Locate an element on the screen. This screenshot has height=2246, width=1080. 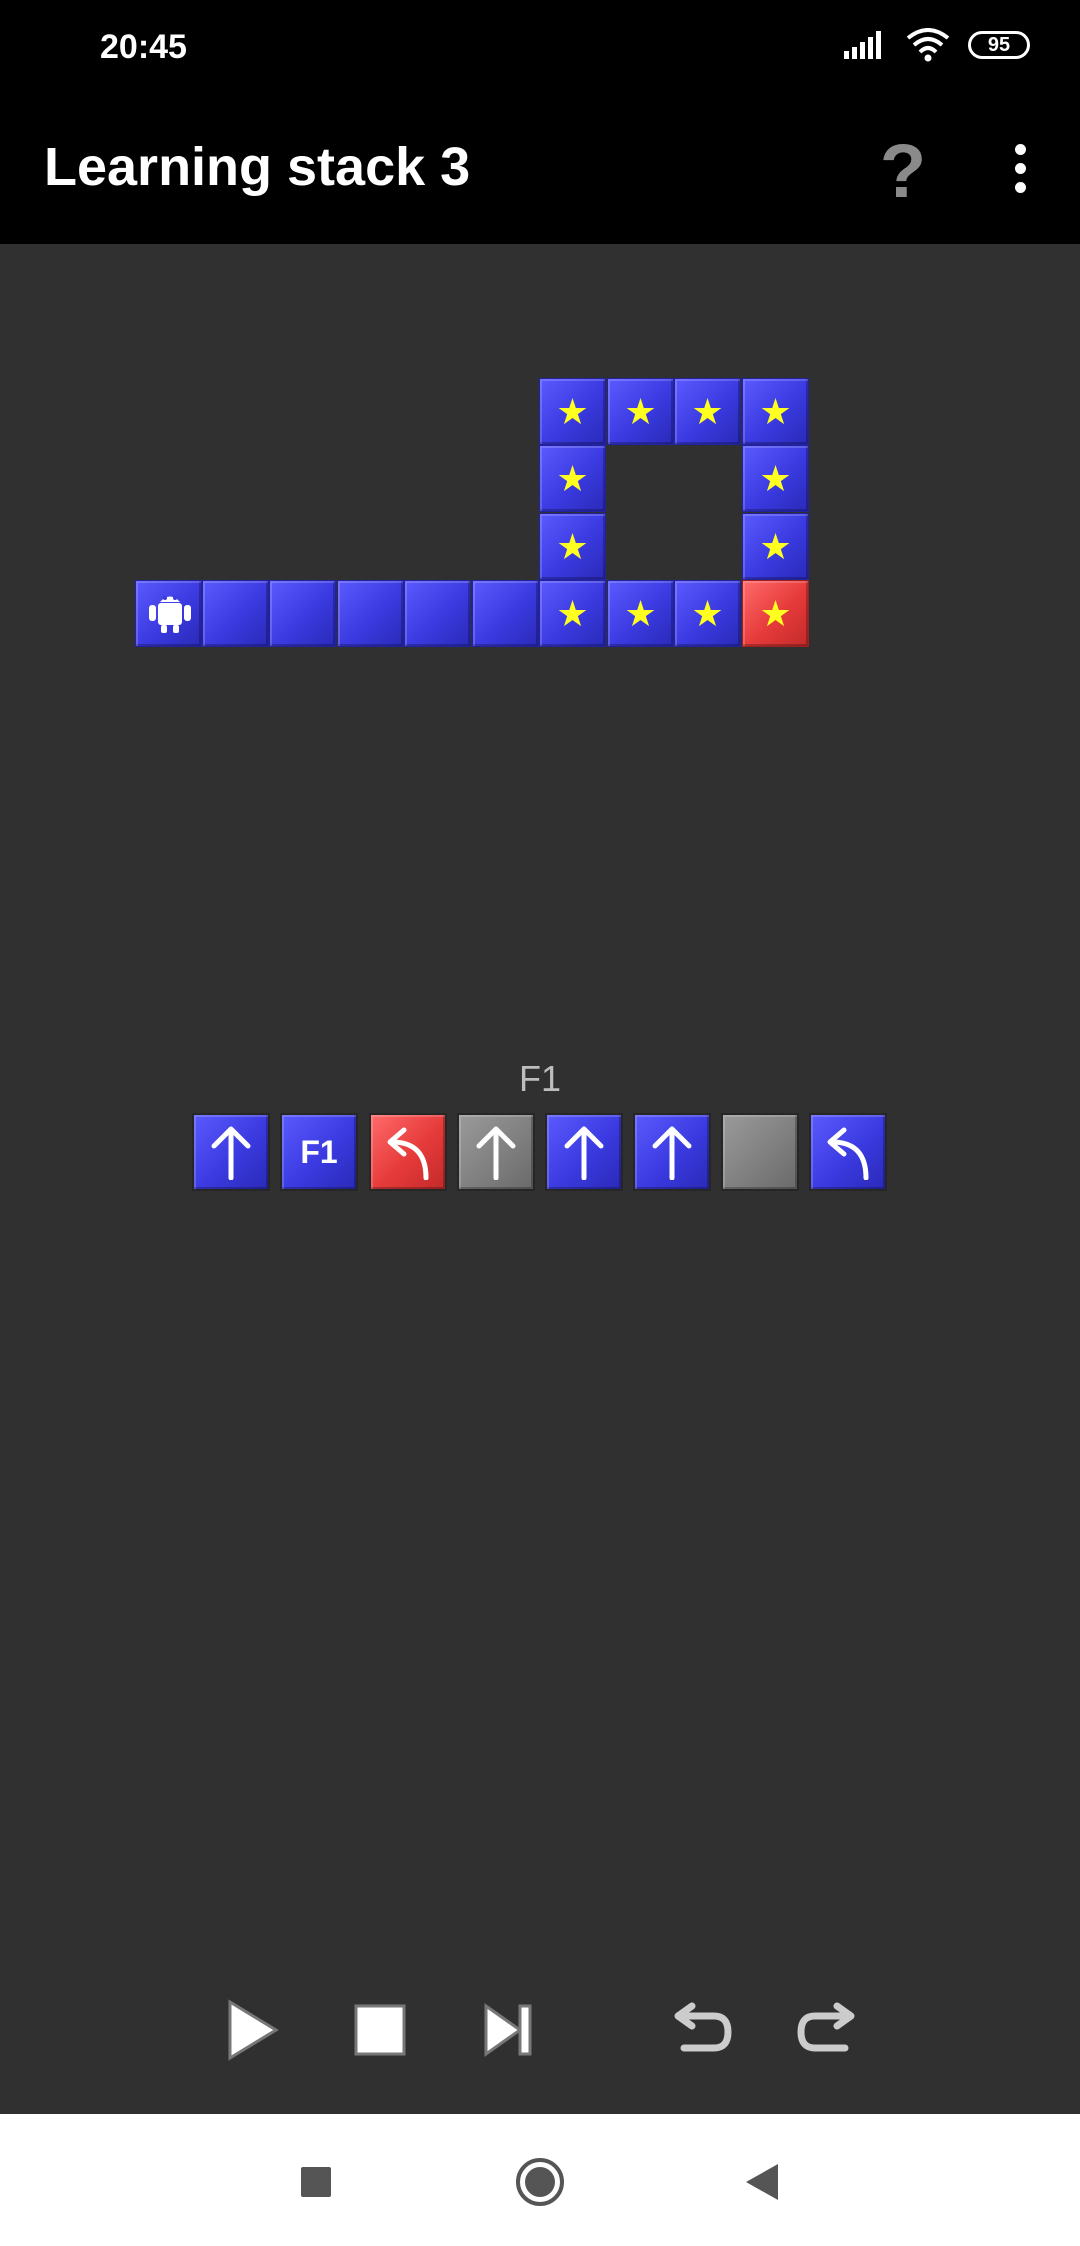
stop-button is located at coordinates (380, 2030).